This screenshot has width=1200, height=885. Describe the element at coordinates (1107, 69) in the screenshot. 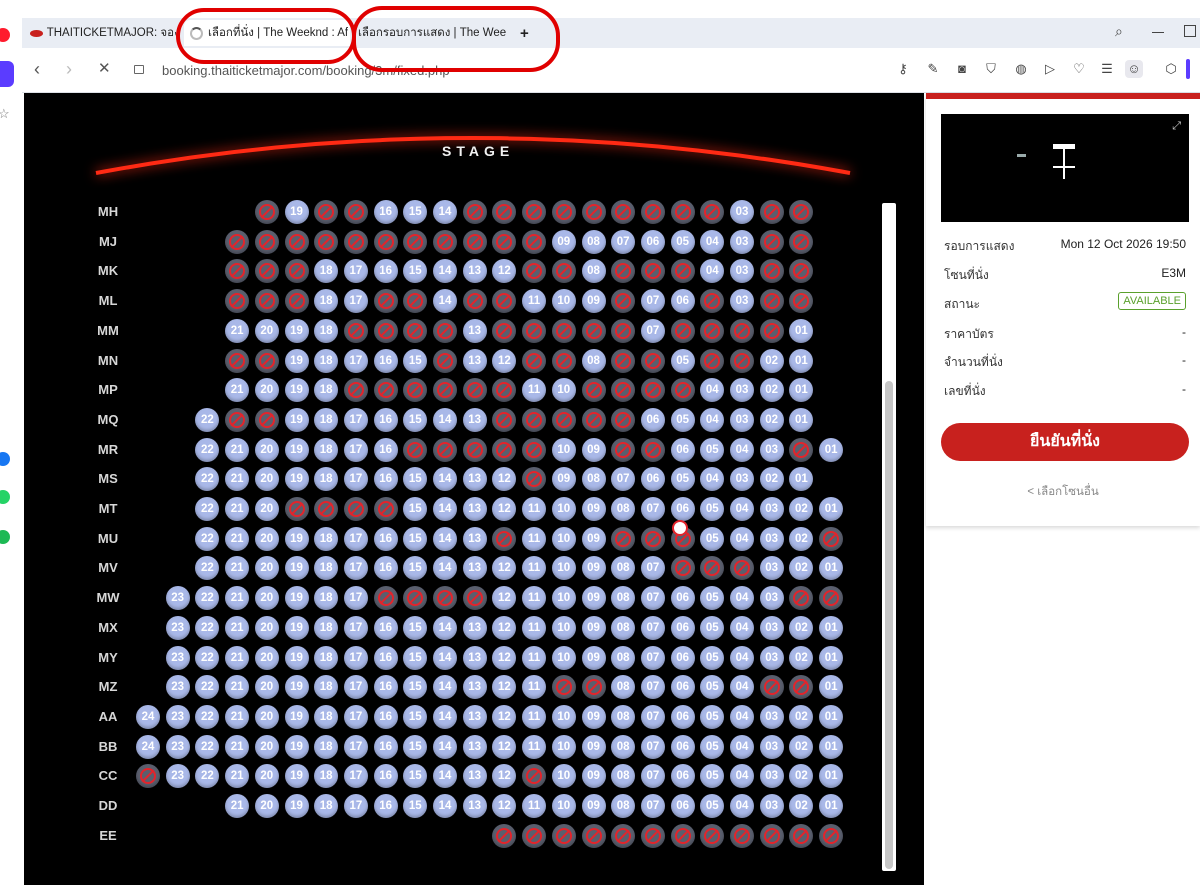

I see `menu-icon: ☰` at that location.